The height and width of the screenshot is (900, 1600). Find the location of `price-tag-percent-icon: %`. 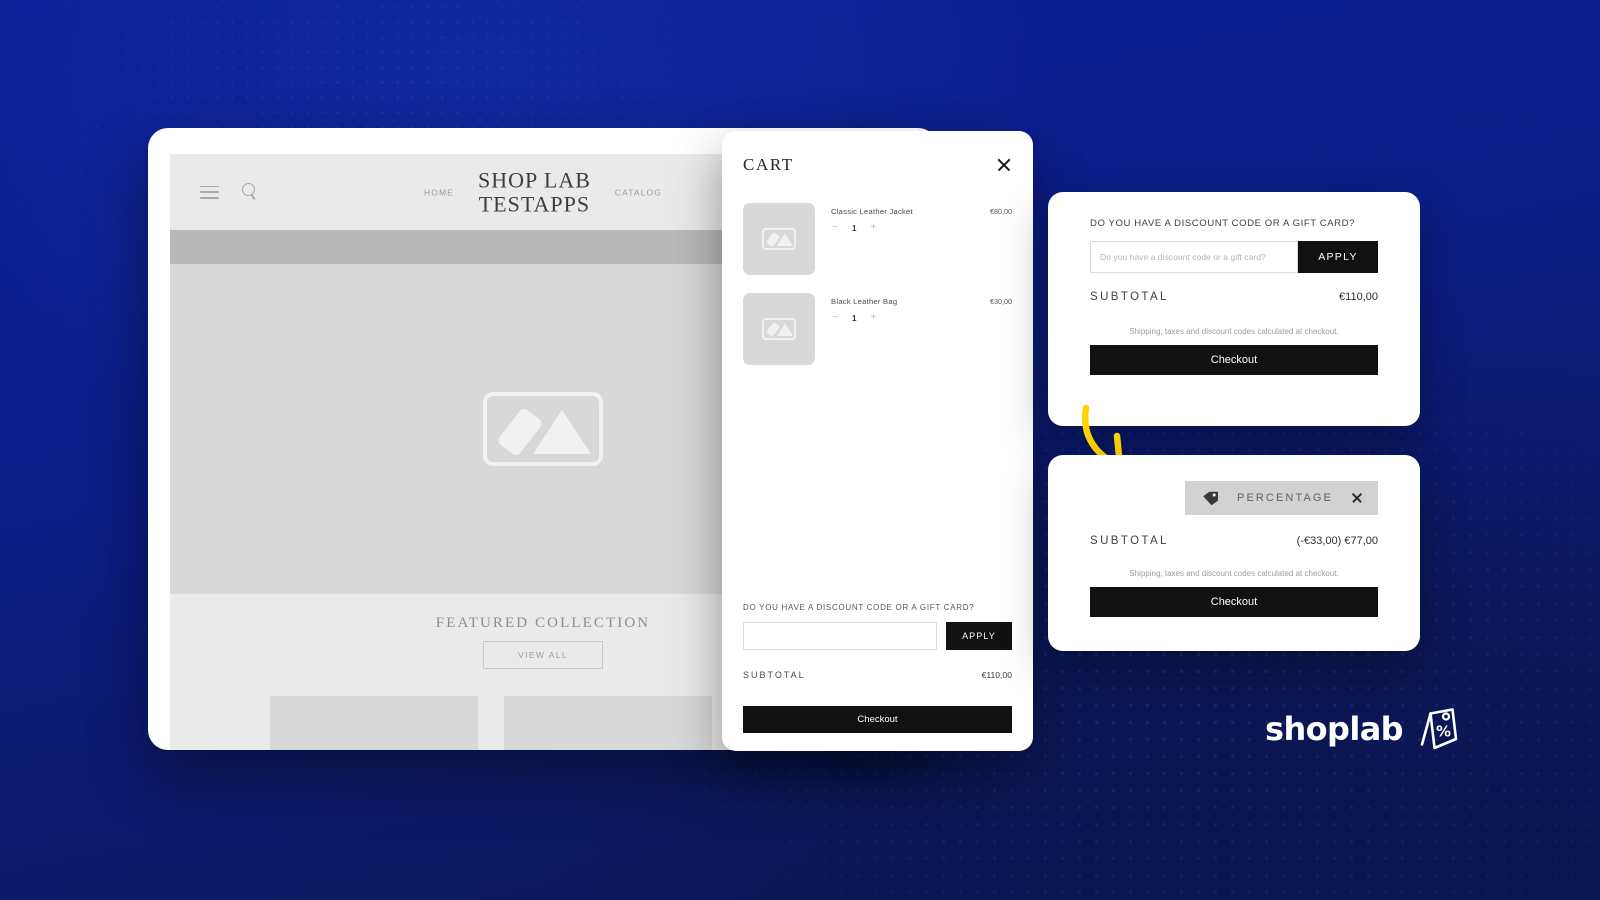

price-tag-percent-icon: % is located at coordinates (1439, 729).